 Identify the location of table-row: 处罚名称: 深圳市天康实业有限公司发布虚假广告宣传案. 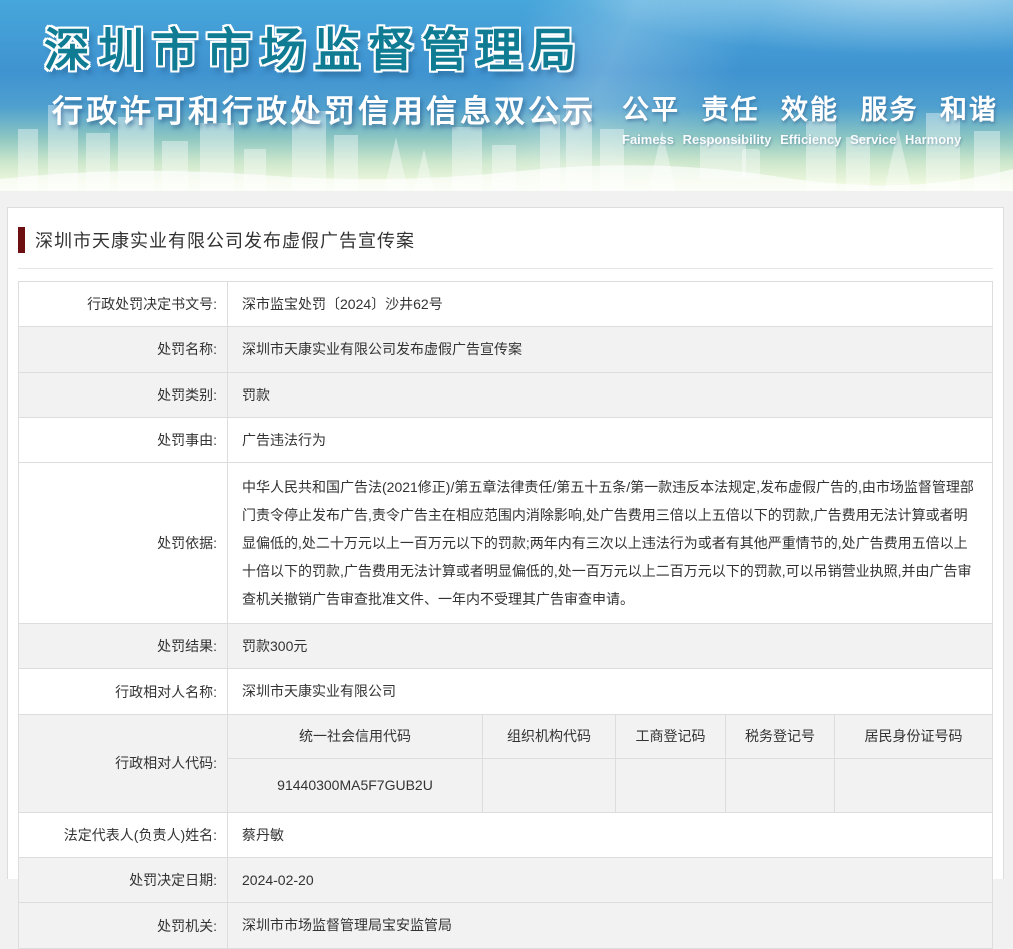
(505, 350).